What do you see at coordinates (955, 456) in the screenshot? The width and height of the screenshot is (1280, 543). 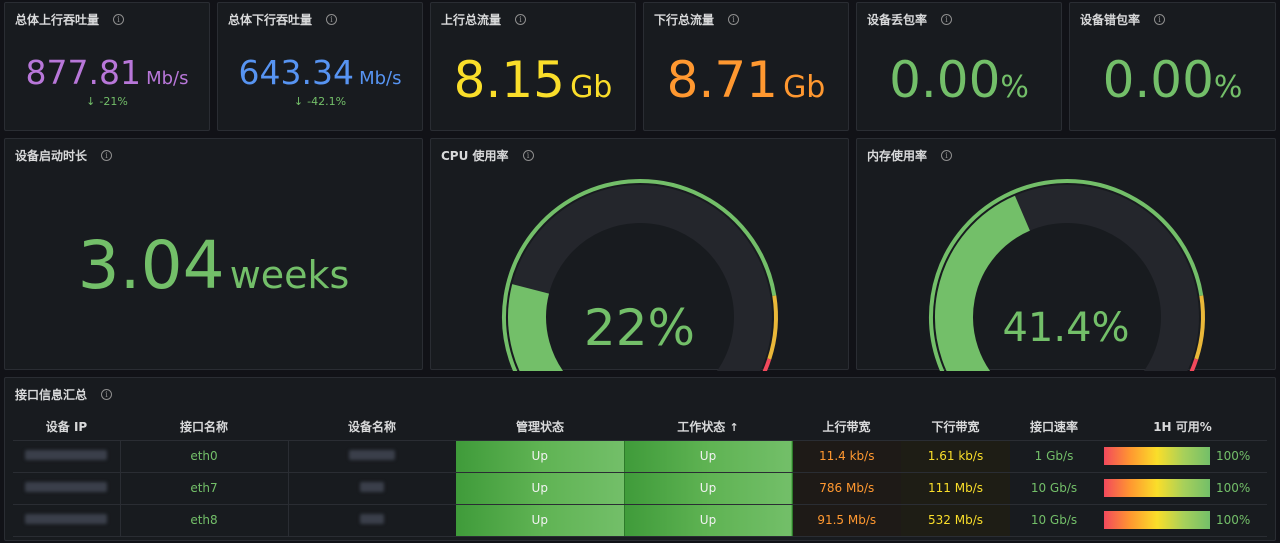 I see `cell-down-bw: 1.61 kb/s` at bounding box center [955, 456].